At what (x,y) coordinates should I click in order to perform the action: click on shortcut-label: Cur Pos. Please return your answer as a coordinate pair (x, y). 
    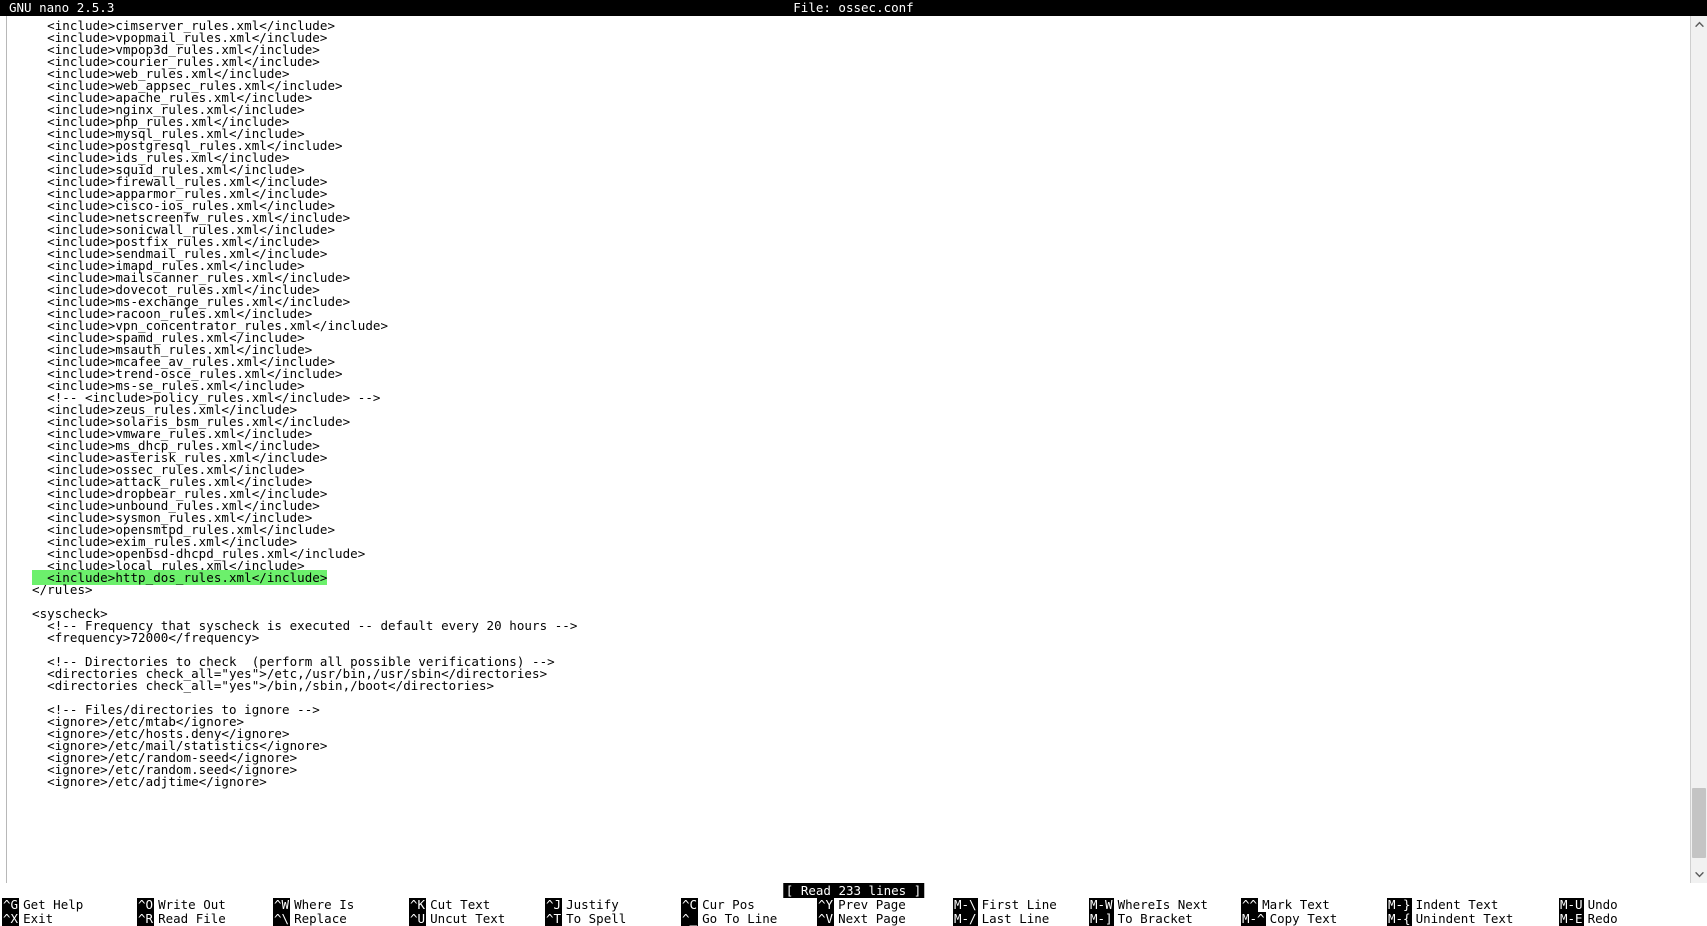
    Looking at the image, I should click on (728, 905).